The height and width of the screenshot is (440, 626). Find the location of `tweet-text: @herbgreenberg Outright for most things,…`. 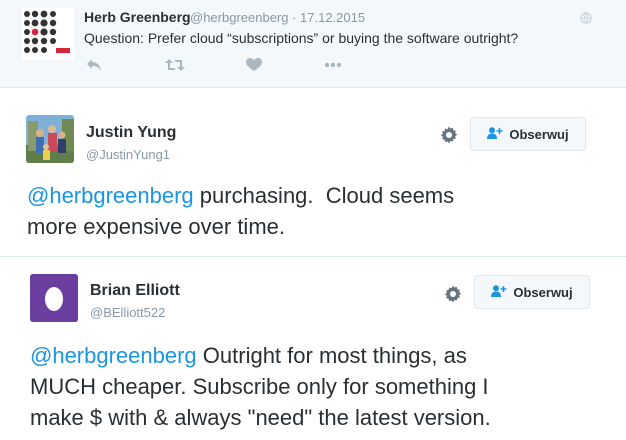

tweet-text: @herbgreenberg Outright for most things,… is located at coordinates (248, 355).